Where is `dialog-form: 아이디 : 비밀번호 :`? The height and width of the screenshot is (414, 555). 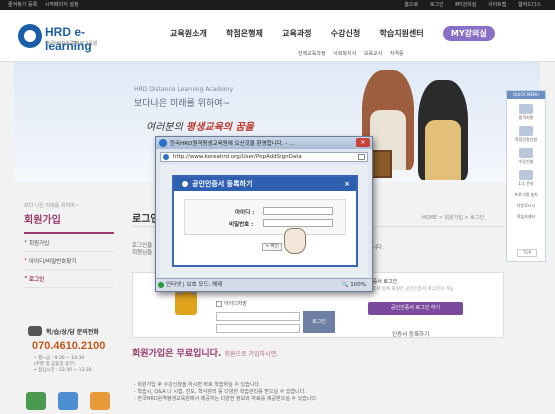 dialog-form: 아이디 : 비밀번호 : is located at coordinates (265, 217).